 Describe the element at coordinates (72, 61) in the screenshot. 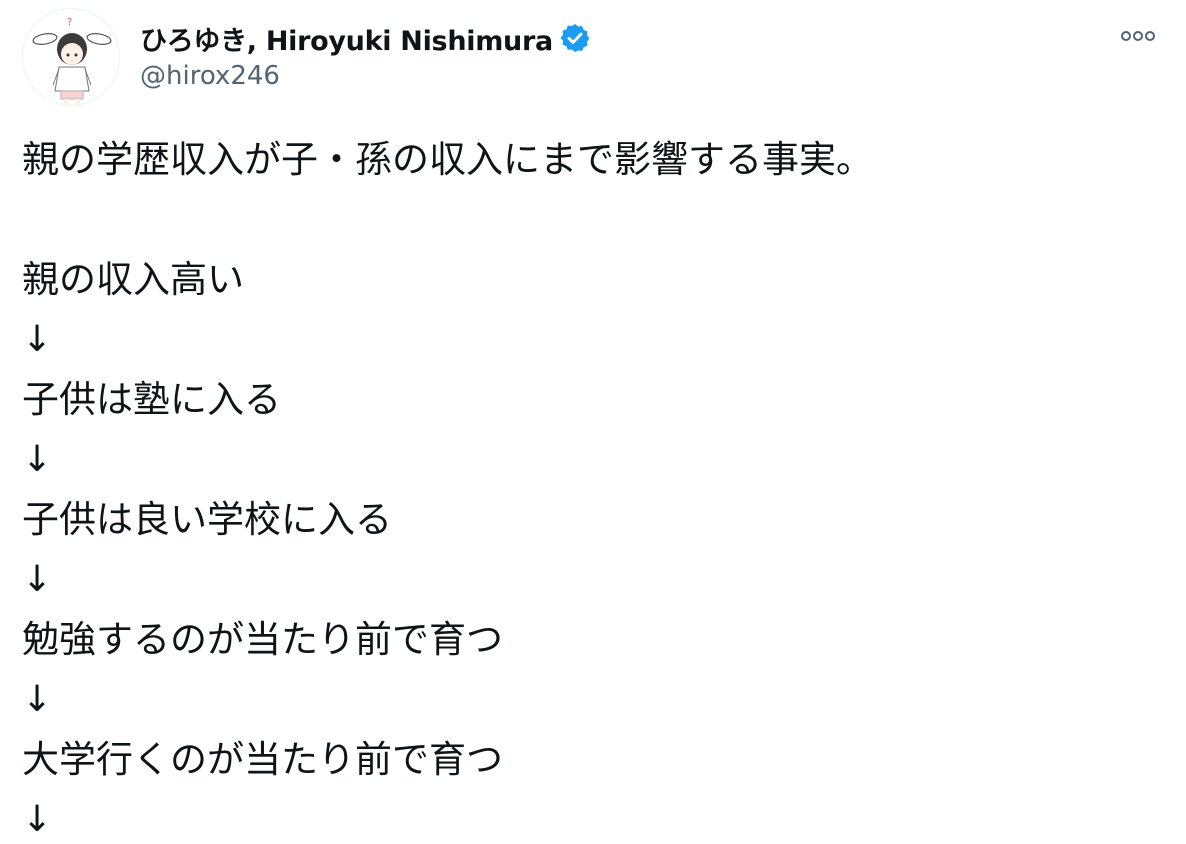

I see `avatar-bunny-ears-character-icon: ?` at that location.